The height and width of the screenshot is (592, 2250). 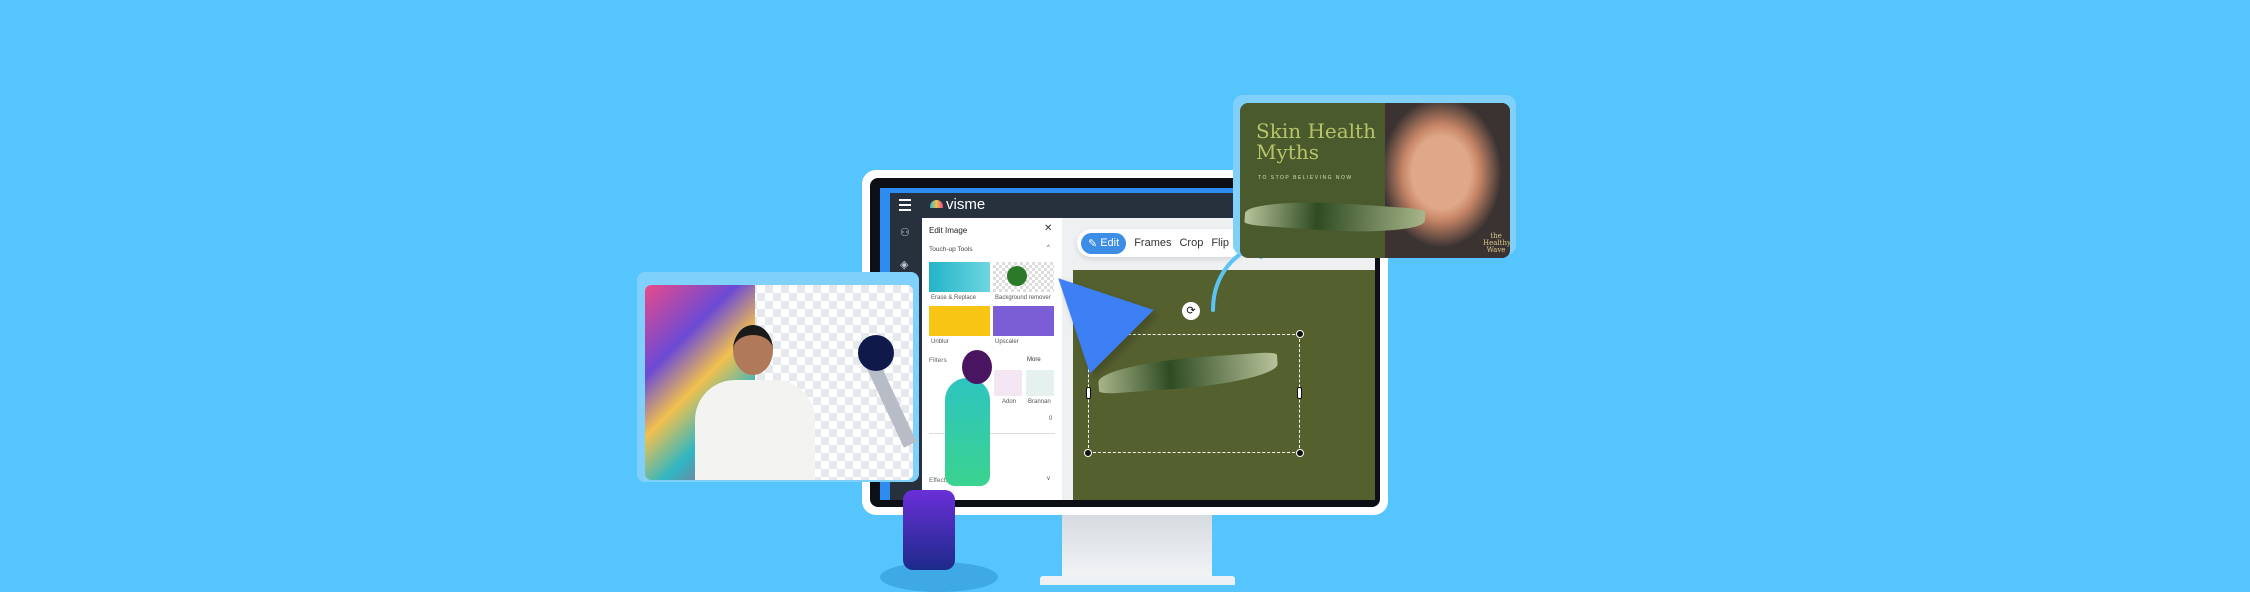 What do you see at coordinates (1051, 419) in the screenshot?
I see `filter-value: 0` at bounding box center [1051, 419].